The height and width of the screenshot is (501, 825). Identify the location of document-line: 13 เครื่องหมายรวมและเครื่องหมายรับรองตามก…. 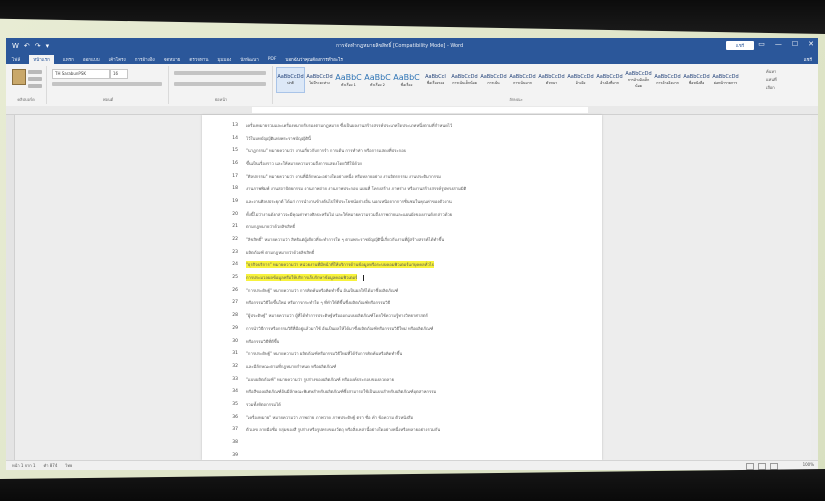
(404, 125).